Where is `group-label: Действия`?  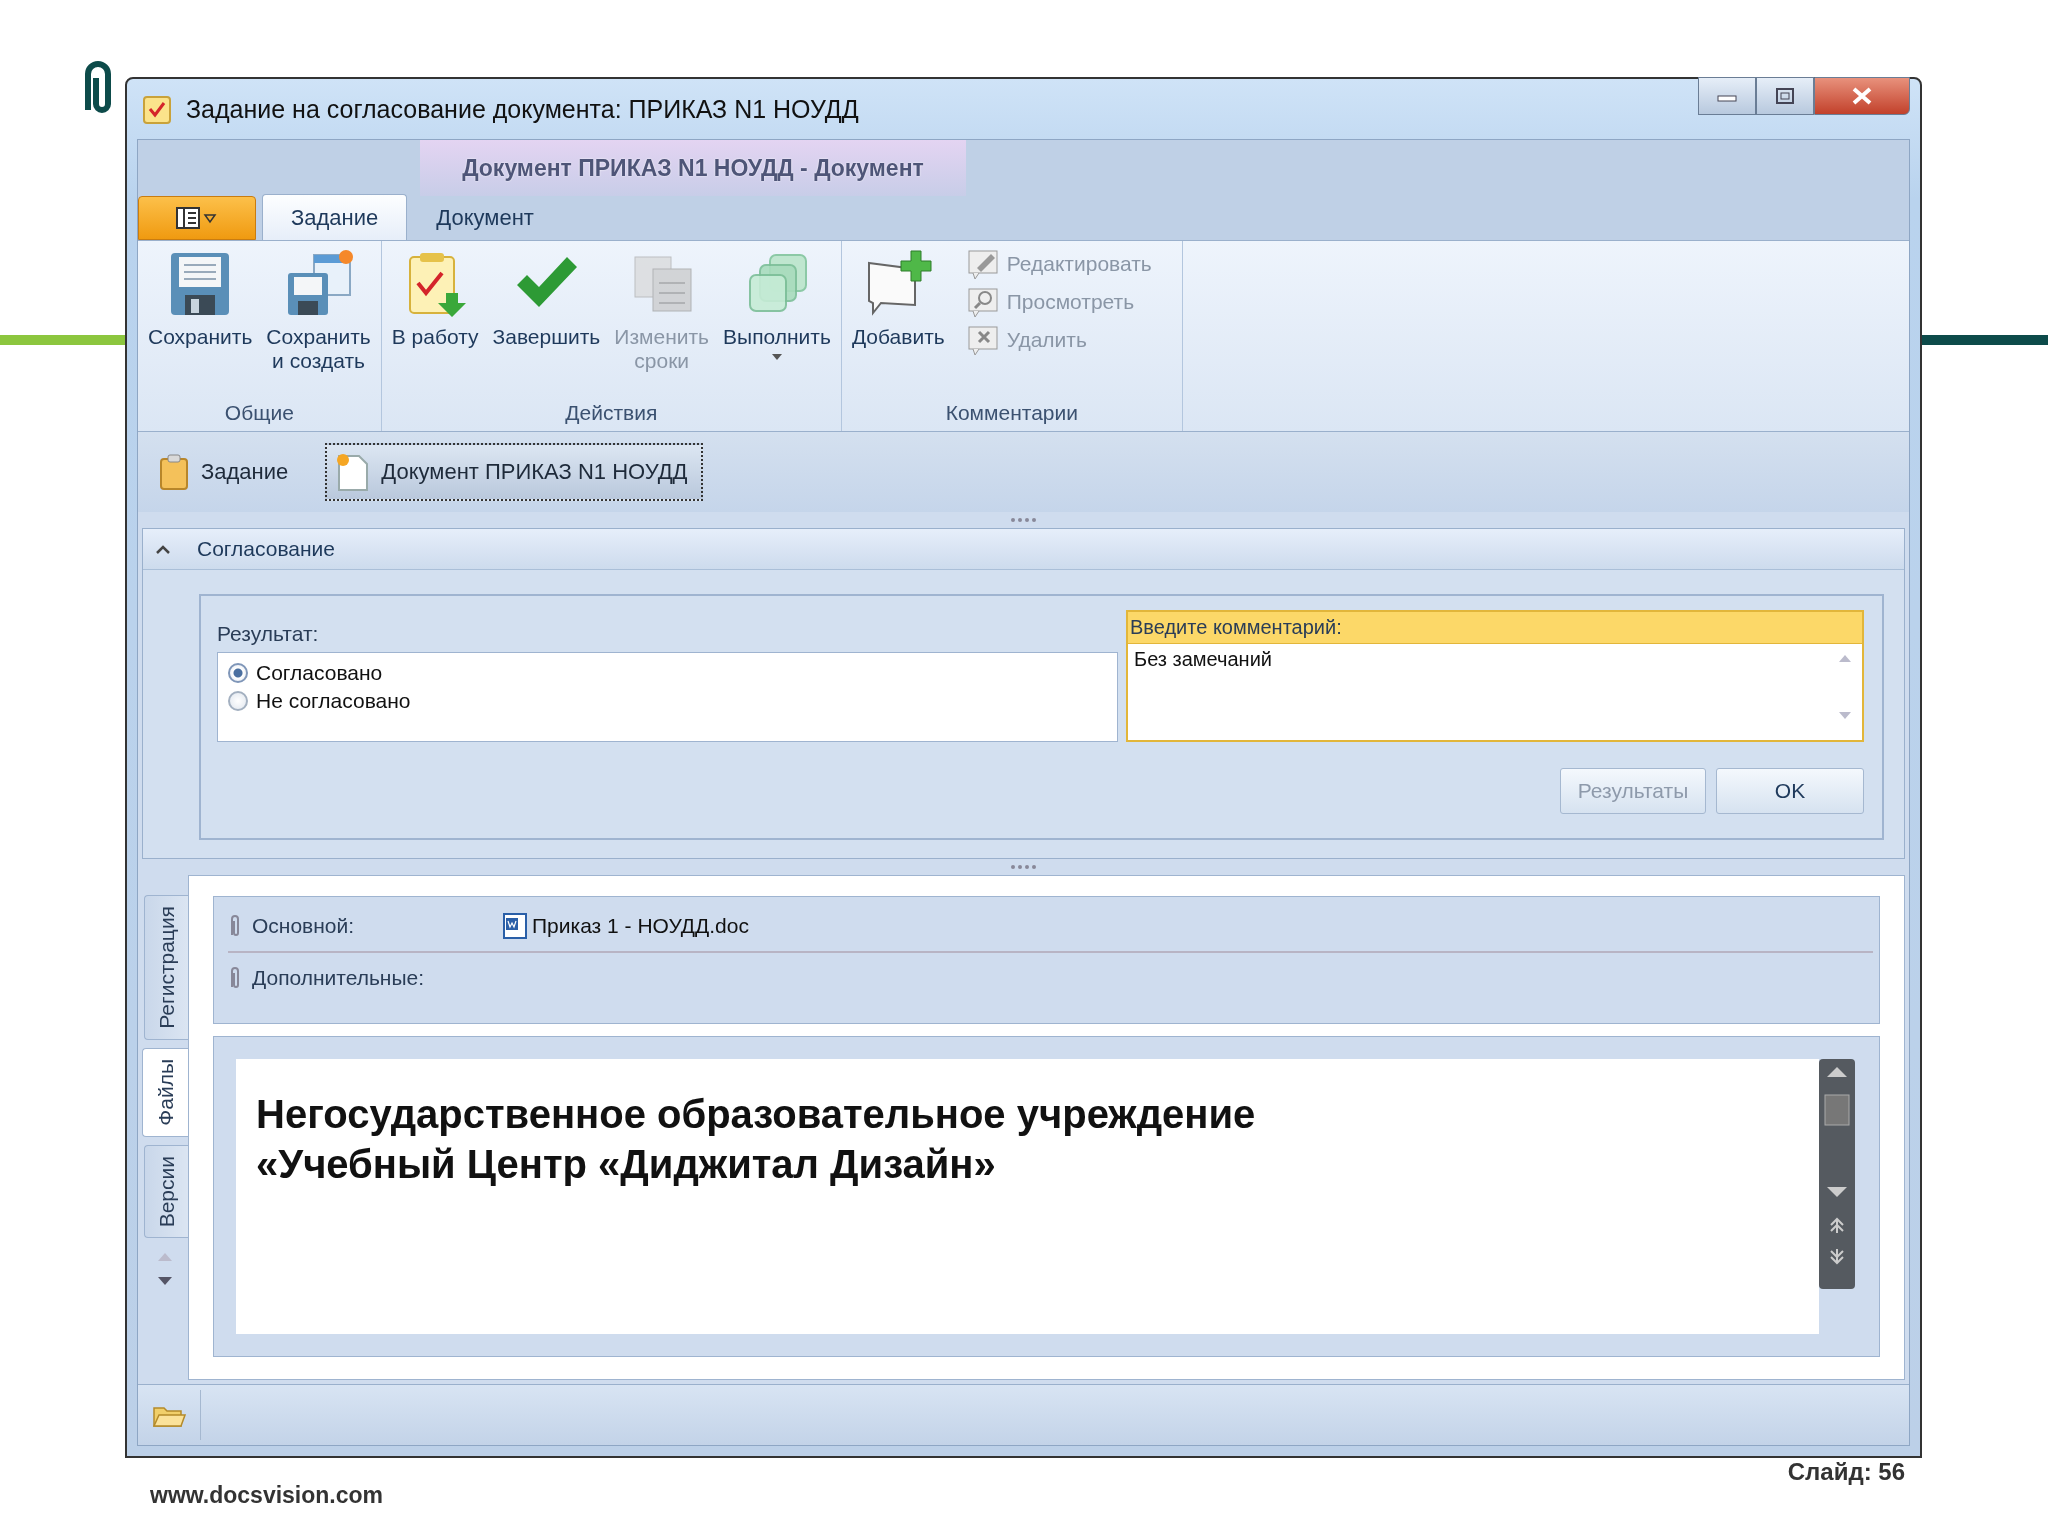
group-label: Действия is located at coordinates (611, 413).